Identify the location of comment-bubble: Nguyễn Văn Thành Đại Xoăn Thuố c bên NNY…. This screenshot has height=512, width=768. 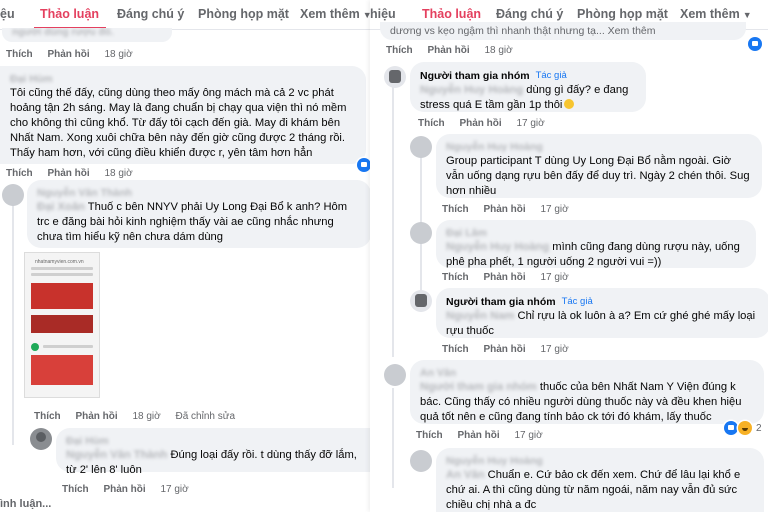
(199, 214).